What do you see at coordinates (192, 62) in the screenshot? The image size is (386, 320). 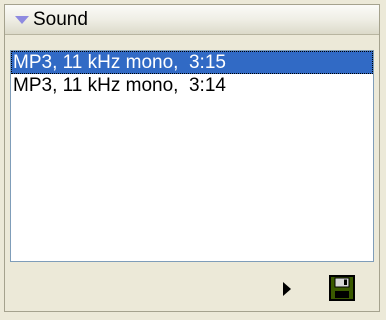 I see `list-item: MP3, 11 kHz mono, 3:15` at bounding box center [192, 62].